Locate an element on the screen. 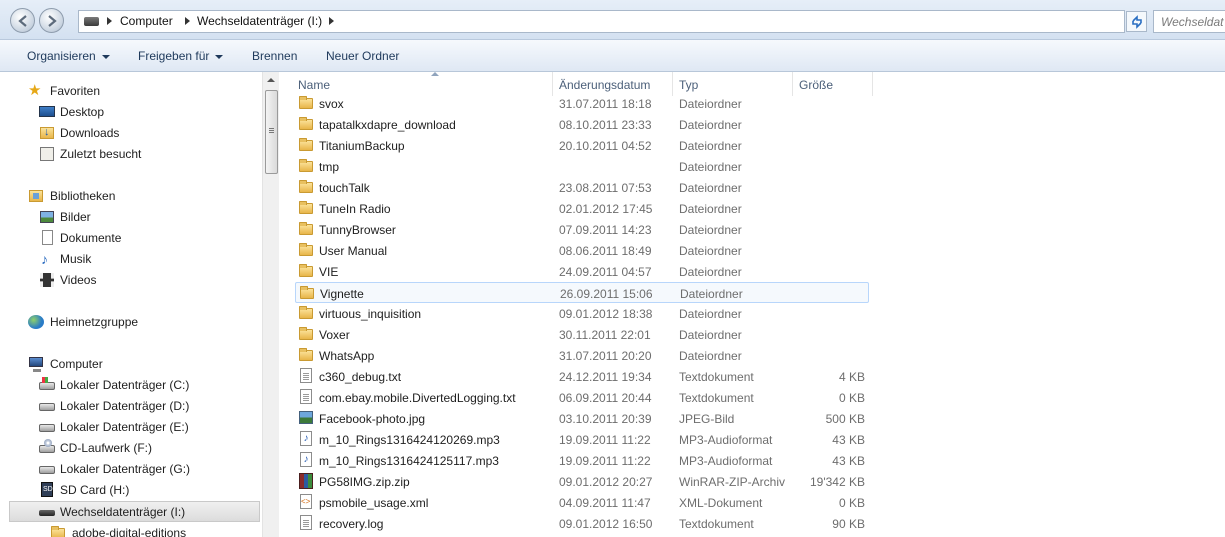 The width and height of the screenshot is (1225, 537). nav-item-adobe-folder: adobe-digital-editions is located at coordinates (131, 530).